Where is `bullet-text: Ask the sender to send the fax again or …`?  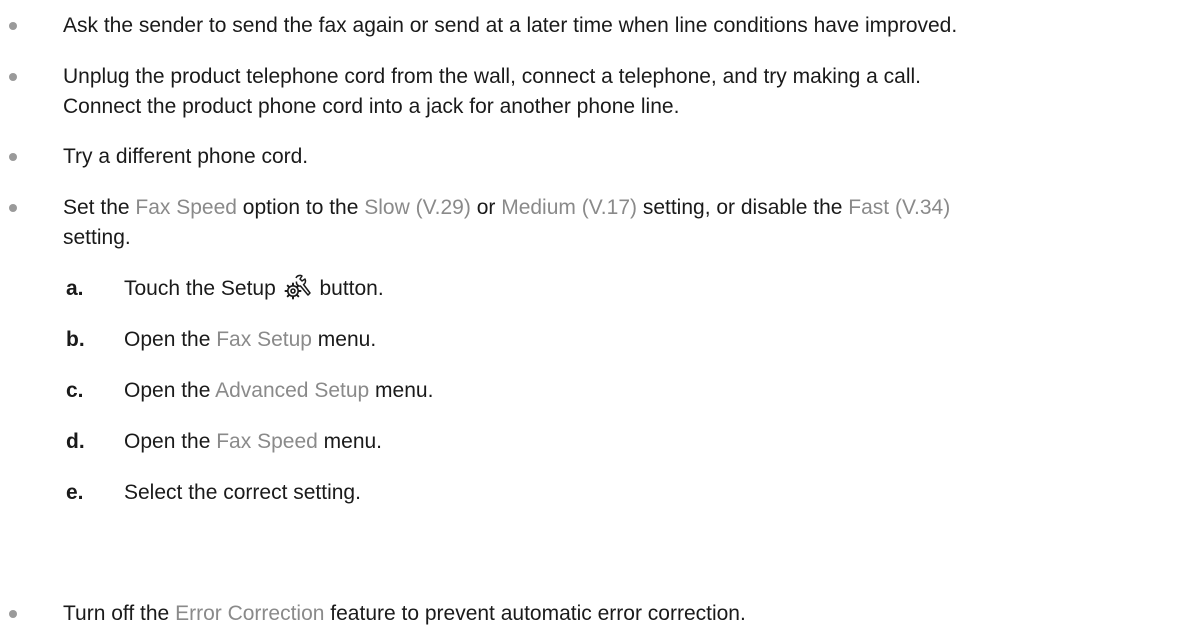 bullet-text: Ask the sender to send the fax again or … is located at coordinates (510, 25).